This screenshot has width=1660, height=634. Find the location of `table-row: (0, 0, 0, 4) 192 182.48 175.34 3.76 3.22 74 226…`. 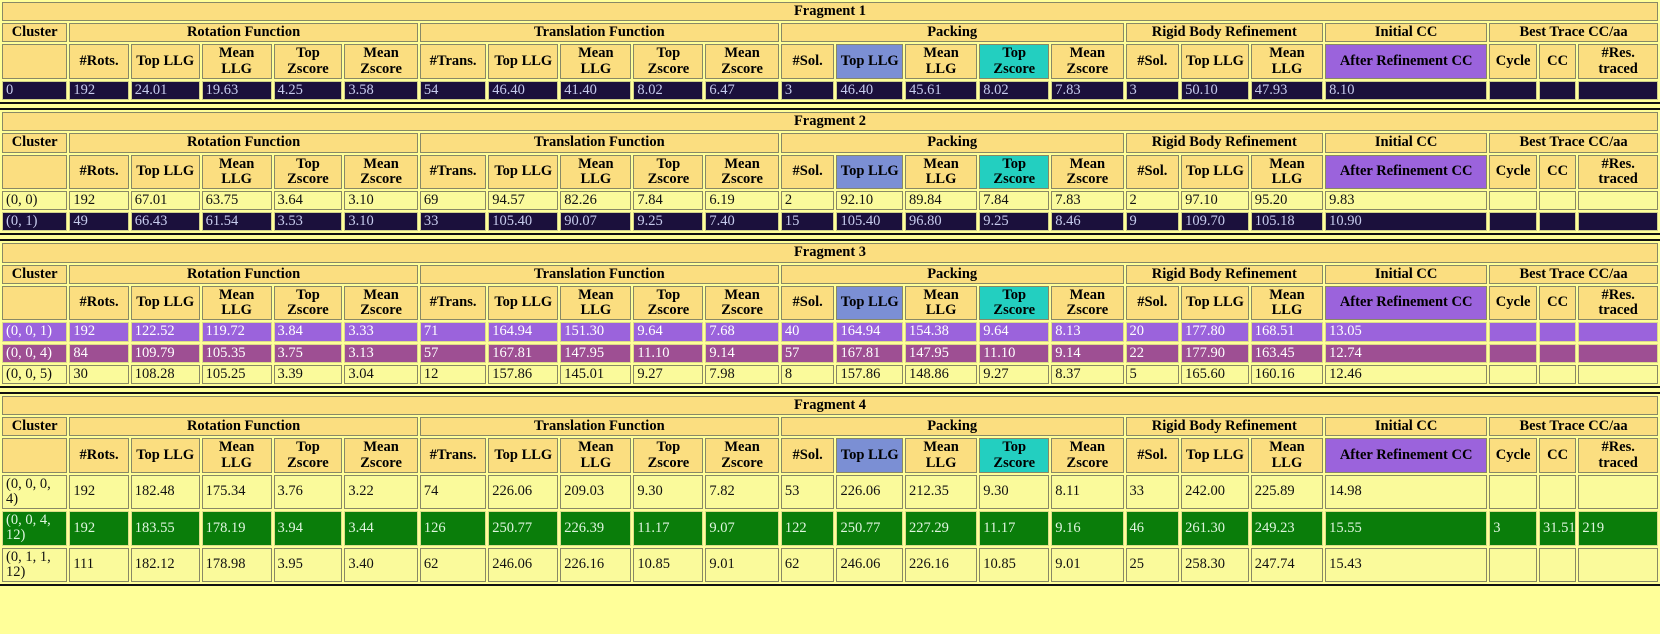

table-row: (0, 0, 0, 4) 192 182.48 175.34 3.76 3.22 74 226… is located at coordinates (830, 492).